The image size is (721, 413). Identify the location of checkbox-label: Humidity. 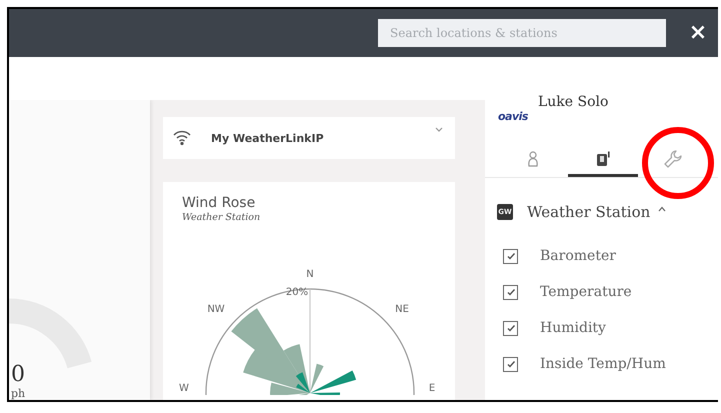
(573, 328).